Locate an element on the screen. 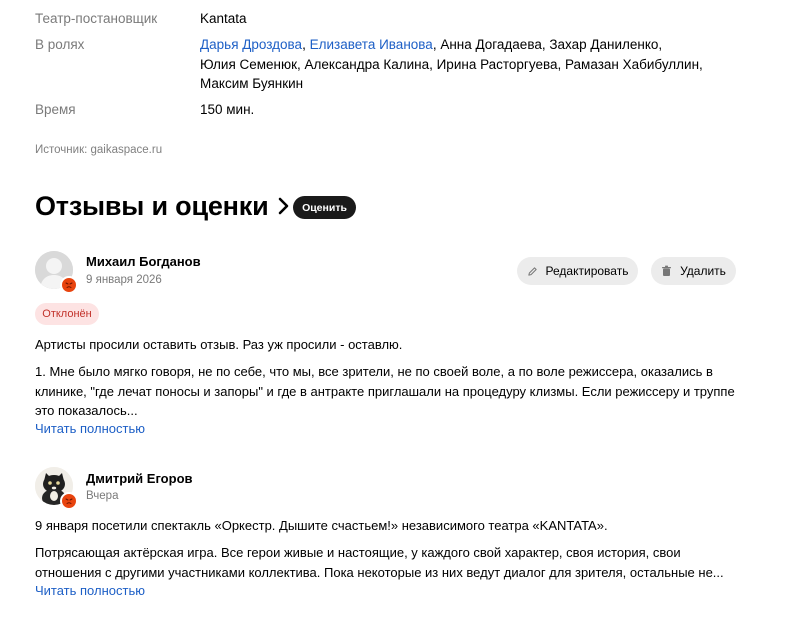 The image size is (800, 621). edit-review-button: Редактировать is located at coordinates (577, 271).